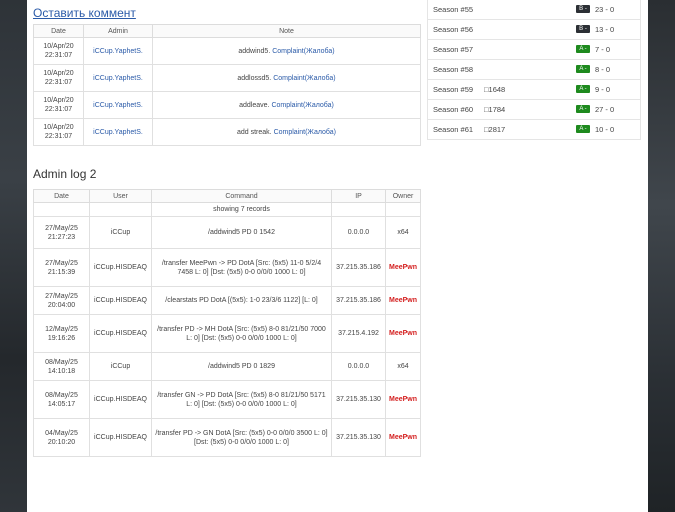 The image size is (675, 512). I want to click on season-score: 8 - 0, so click(603, 69).